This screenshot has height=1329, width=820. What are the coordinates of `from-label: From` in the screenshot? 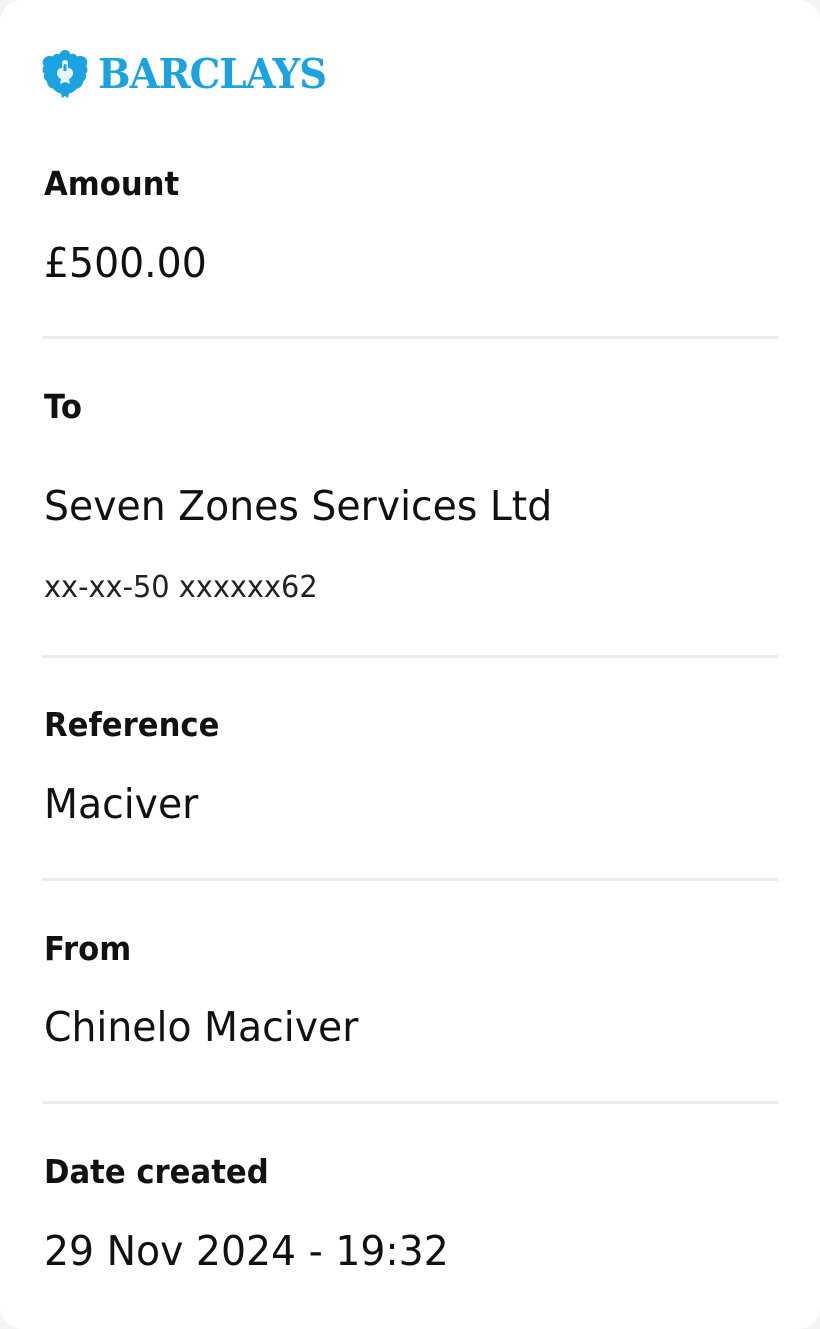 It's located at (88, 948).